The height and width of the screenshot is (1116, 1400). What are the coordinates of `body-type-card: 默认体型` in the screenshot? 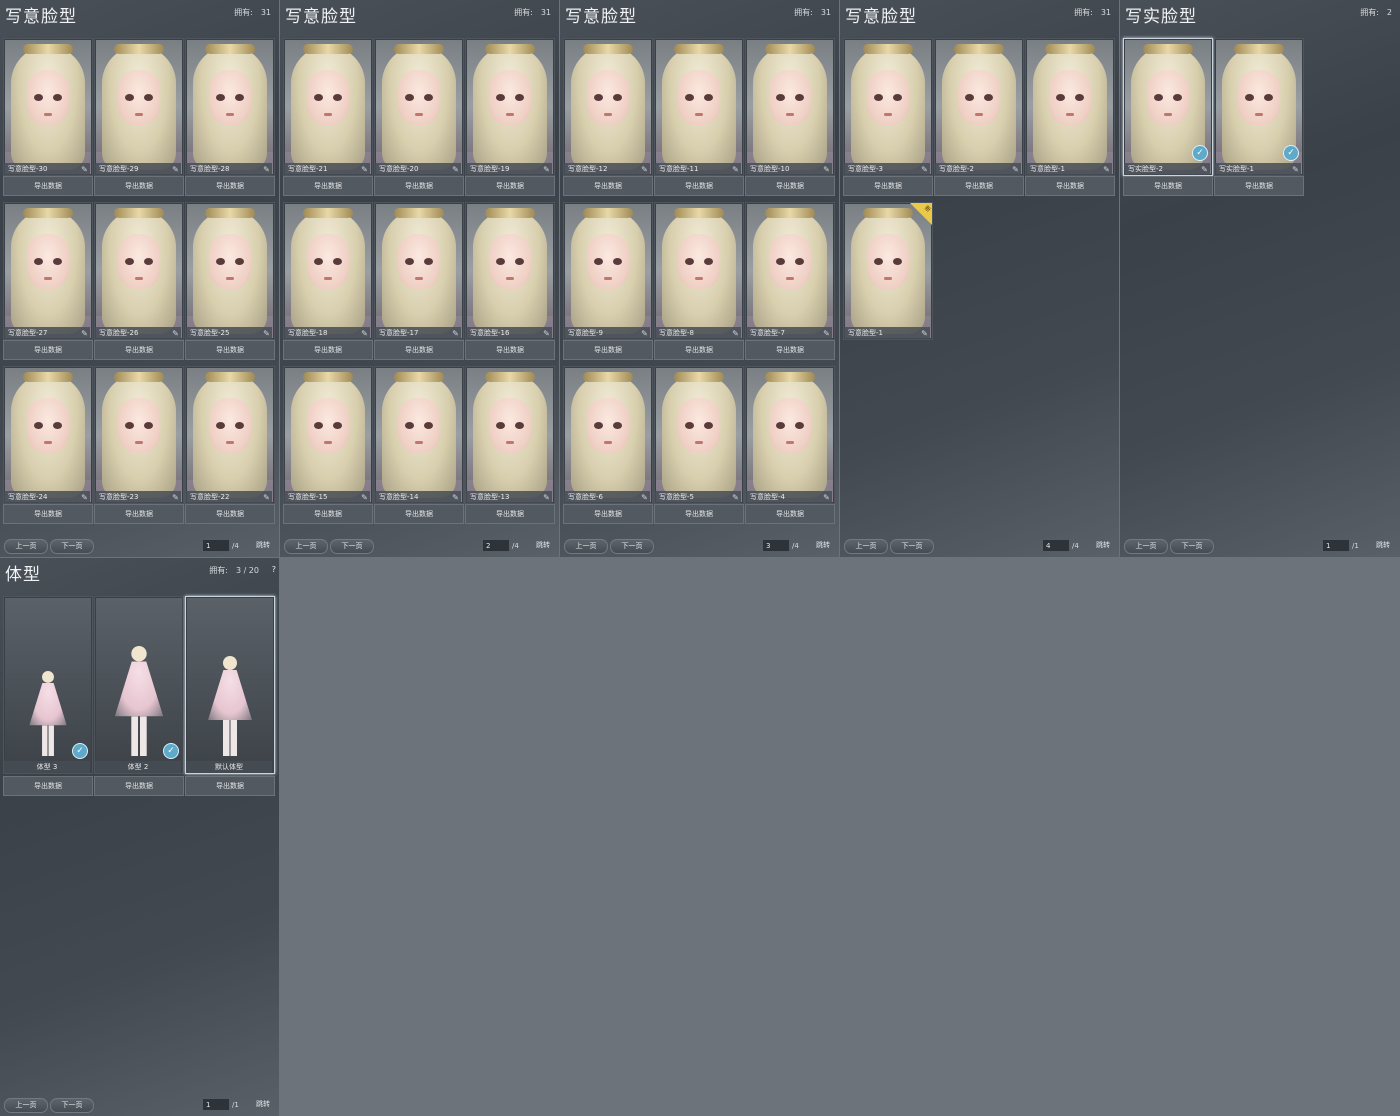 It's located at (230, 685).